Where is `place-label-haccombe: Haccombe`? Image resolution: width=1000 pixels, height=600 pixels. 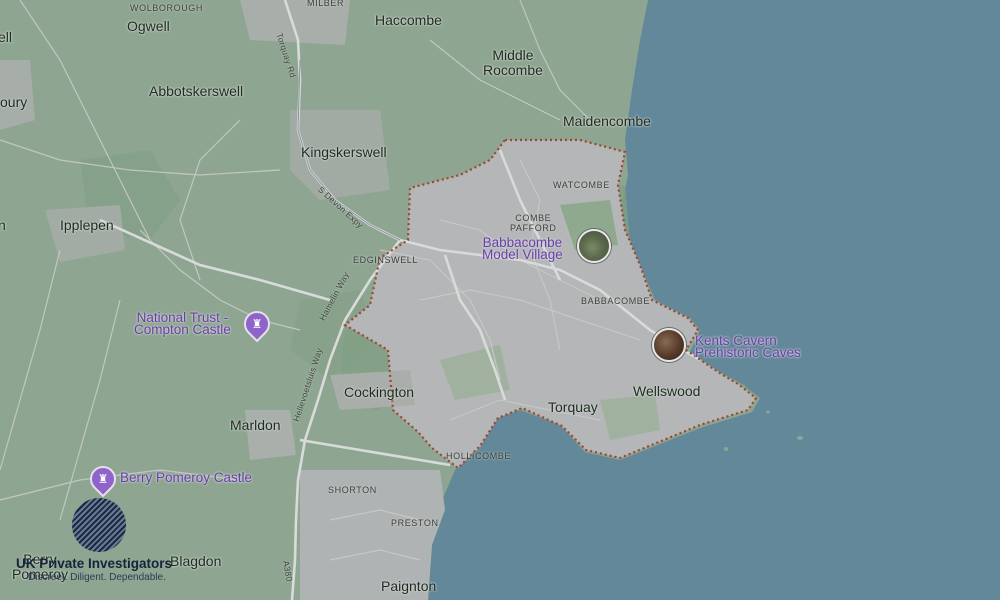 place-label-haccombe: Haccombe is located at coordinates (408, 20).